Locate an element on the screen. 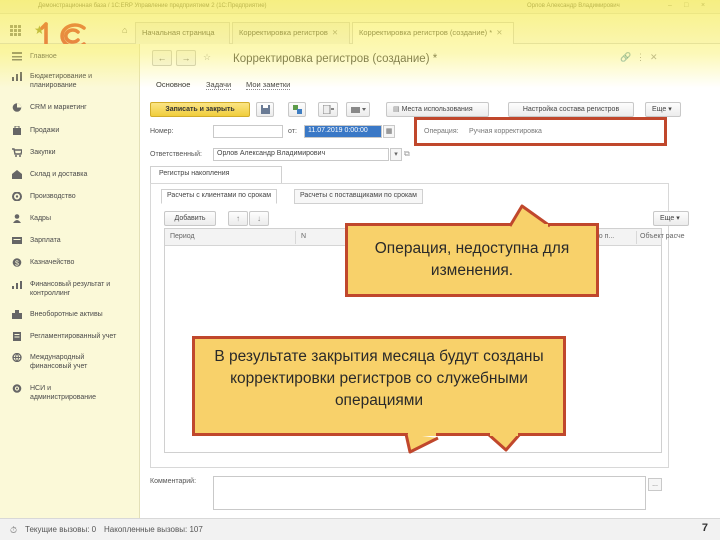  forward-button: → is located at coordinates (186, 58).